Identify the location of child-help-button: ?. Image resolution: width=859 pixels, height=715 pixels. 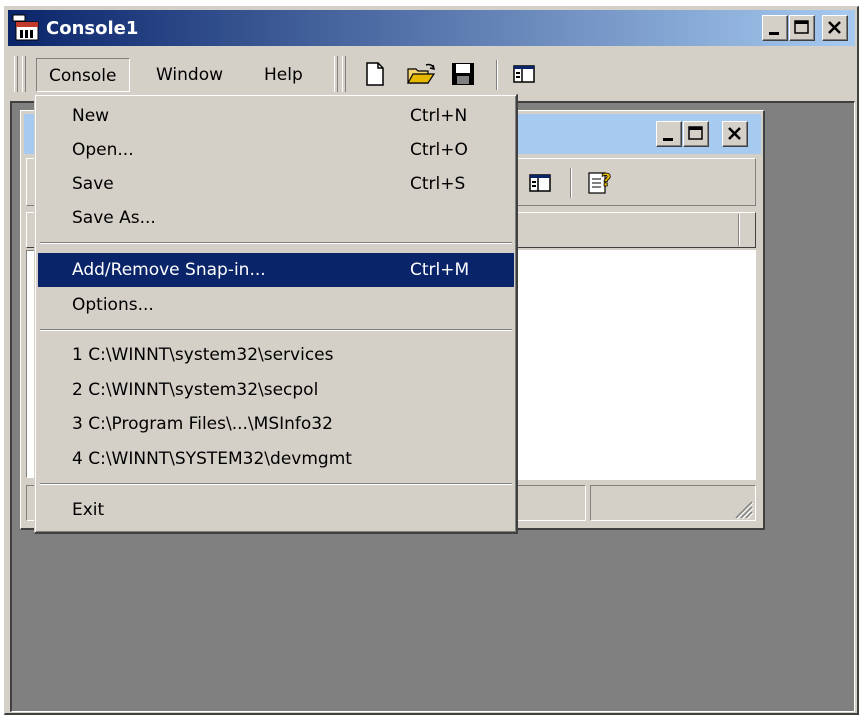
(601, 182).